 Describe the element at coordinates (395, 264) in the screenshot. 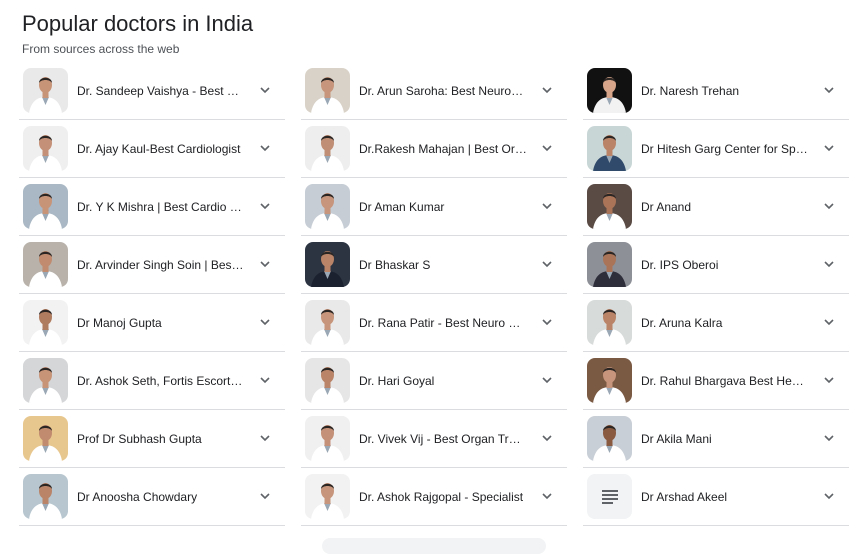

I see `doctor-name: Dr Bhaskar S` at that location.